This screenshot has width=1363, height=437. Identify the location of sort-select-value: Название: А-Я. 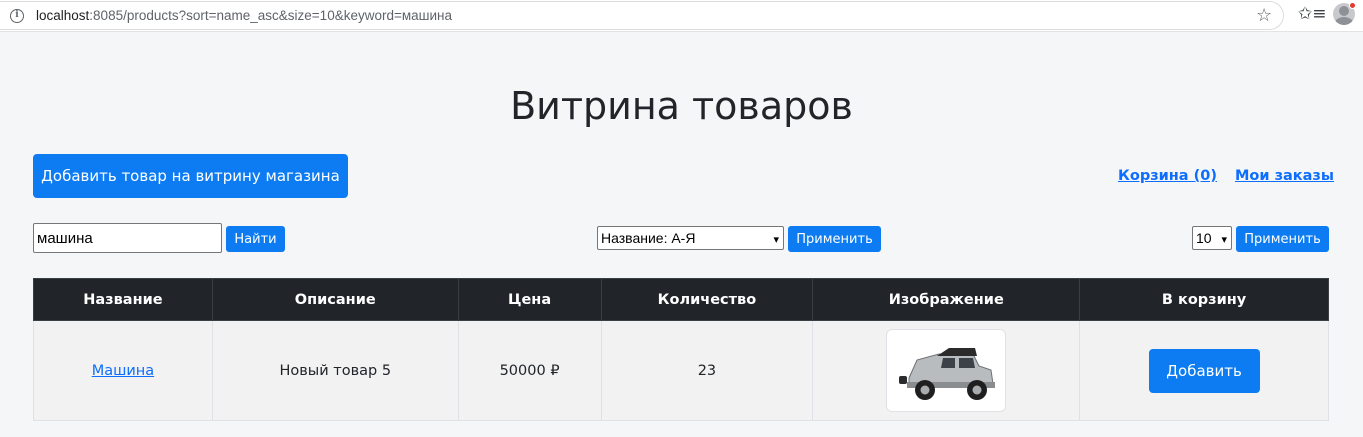
(648, 238).